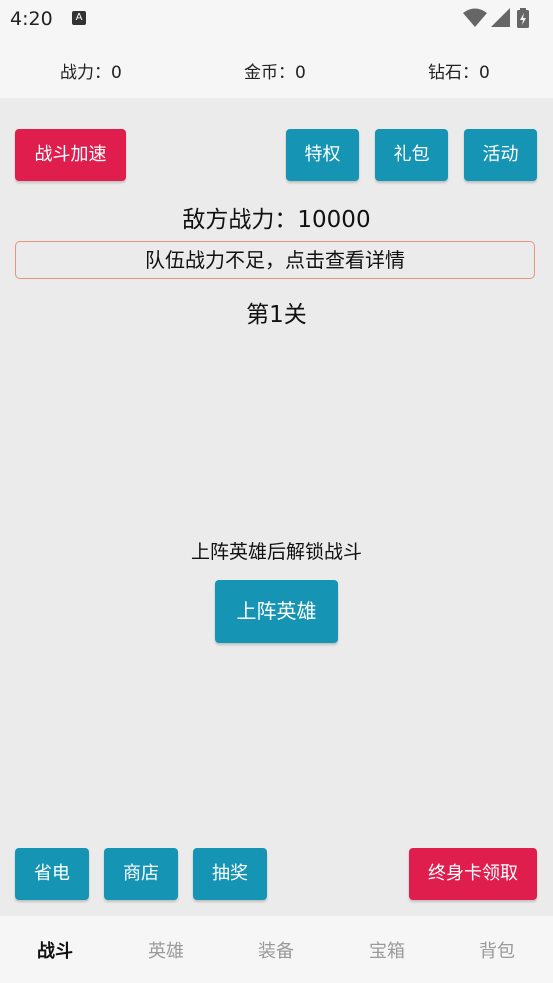  What do you see at coordinates (276, 552) in the screenshot?
I see `unlock-hint: 上阵英雄后解锁战斗` at bounding box center [276, 552].